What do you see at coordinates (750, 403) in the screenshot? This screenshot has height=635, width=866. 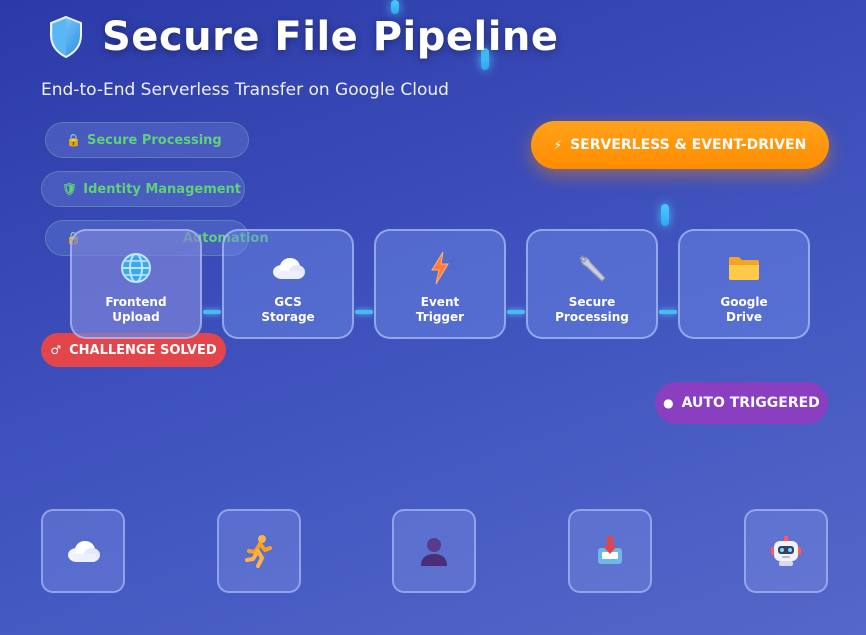 I see `auto-triggered-badge-label: AUTO TRIGGERED` at bounding box center [750, 403].